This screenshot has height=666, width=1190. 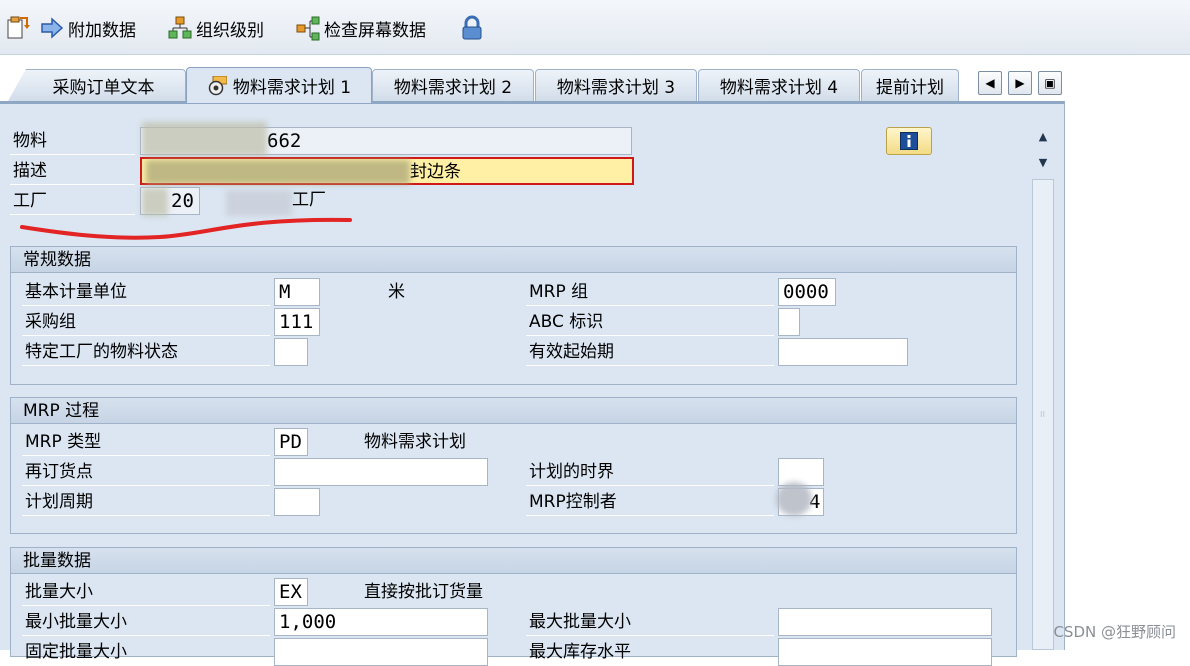 I want to click on tab-mrp-1-label: 物料需求计划 1, so click(x=292, y=88).